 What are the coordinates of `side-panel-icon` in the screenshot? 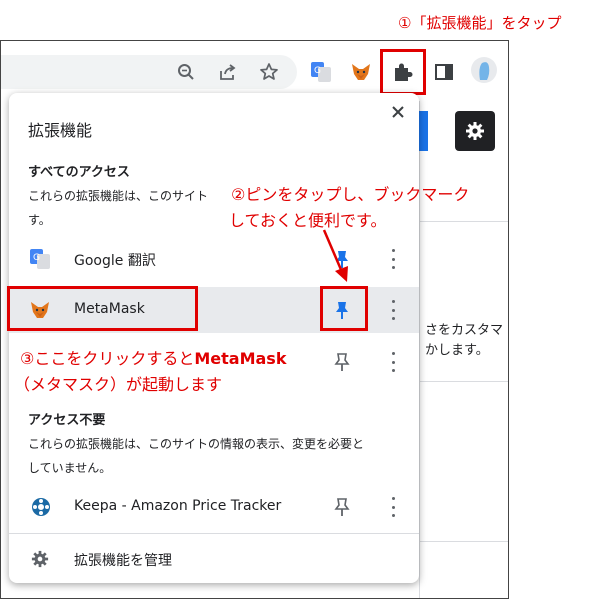 It's located at (444, 72).